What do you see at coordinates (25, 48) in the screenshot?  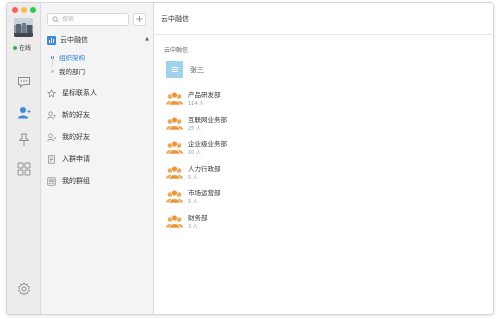 I see `online-status-label: 在线` at bounding box center [25, 48].